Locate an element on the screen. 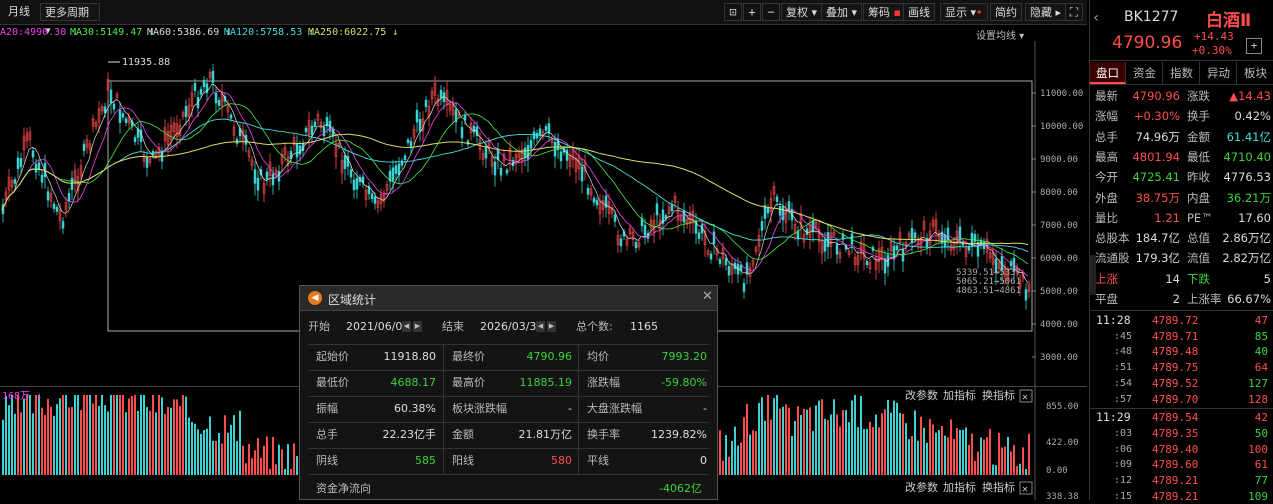 Image resolution: width=1273 pixels, height=504 pixels. draw-line-button: 画线 is located at coordinates (919, 12).